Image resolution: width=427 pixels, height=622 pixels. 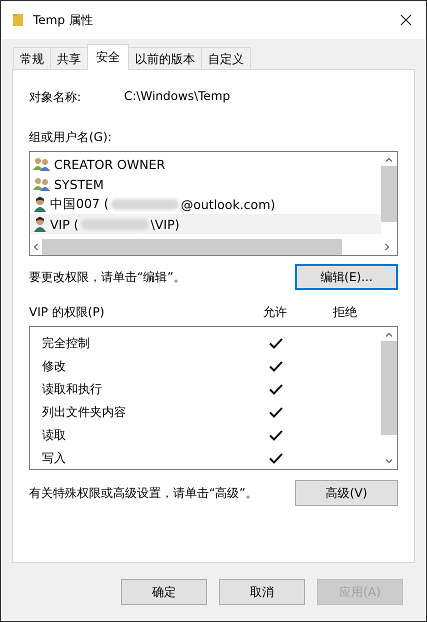 What do you see at coordinates (108, 57) in the screenshot?
I see `tab: 安全` at bounding box center [108, 57].